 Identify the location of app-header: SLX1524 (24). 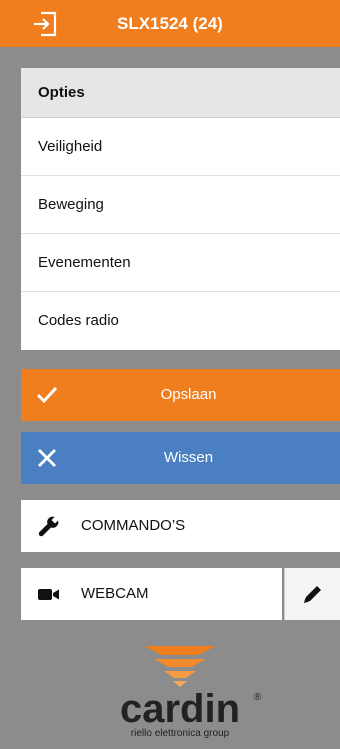
(170, 23).